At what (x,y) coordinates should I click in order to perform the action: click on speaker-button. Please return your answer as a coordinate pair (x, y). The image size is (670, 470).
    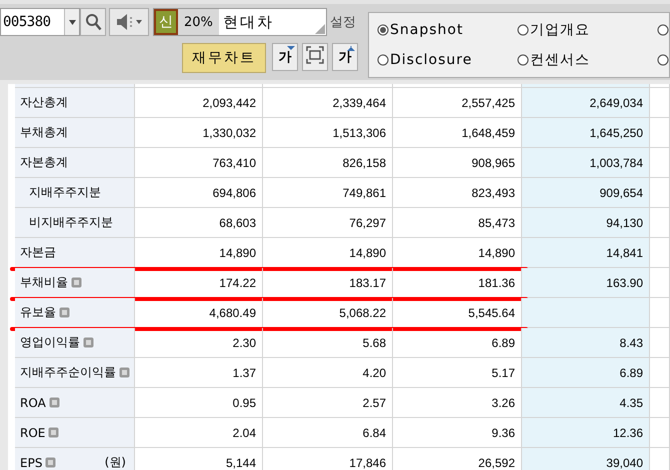
    Looking at the image, I should click on (129, 22).